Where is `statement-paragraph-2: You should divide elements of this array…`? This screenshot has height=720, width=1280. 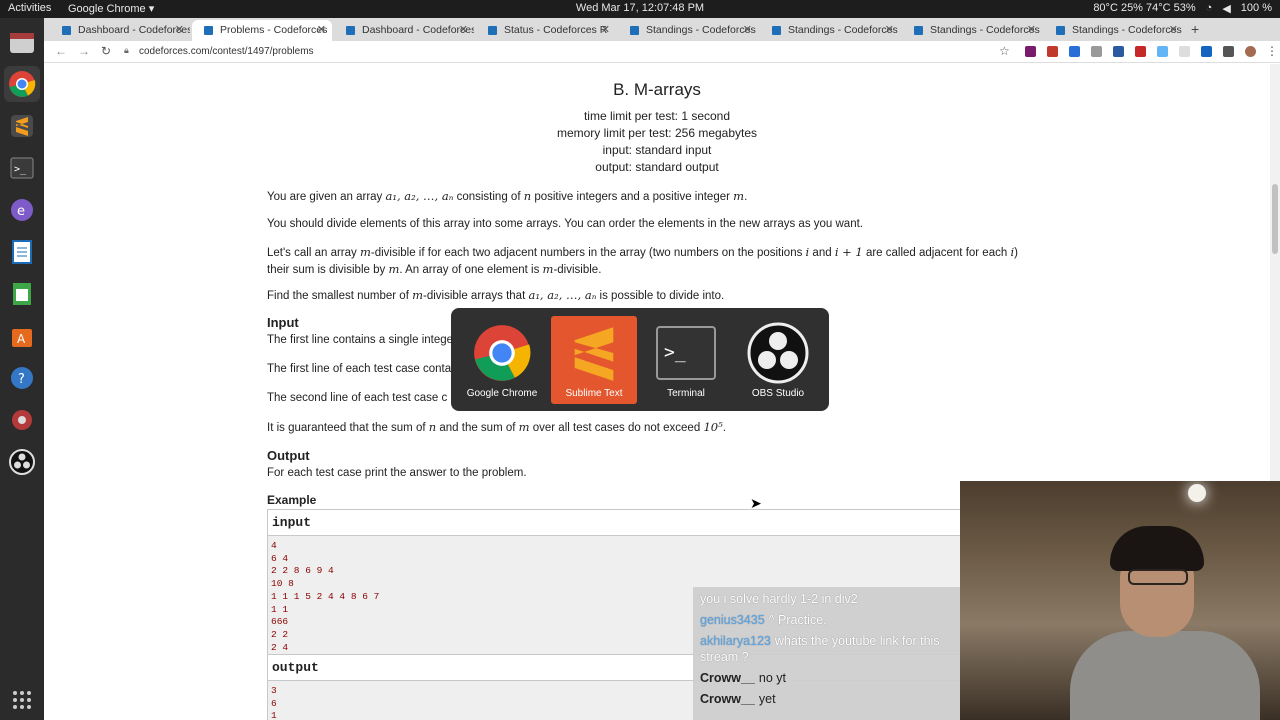 statement-paragraph-2: You should divide elements of this array… is located at coordinates (565, 224).